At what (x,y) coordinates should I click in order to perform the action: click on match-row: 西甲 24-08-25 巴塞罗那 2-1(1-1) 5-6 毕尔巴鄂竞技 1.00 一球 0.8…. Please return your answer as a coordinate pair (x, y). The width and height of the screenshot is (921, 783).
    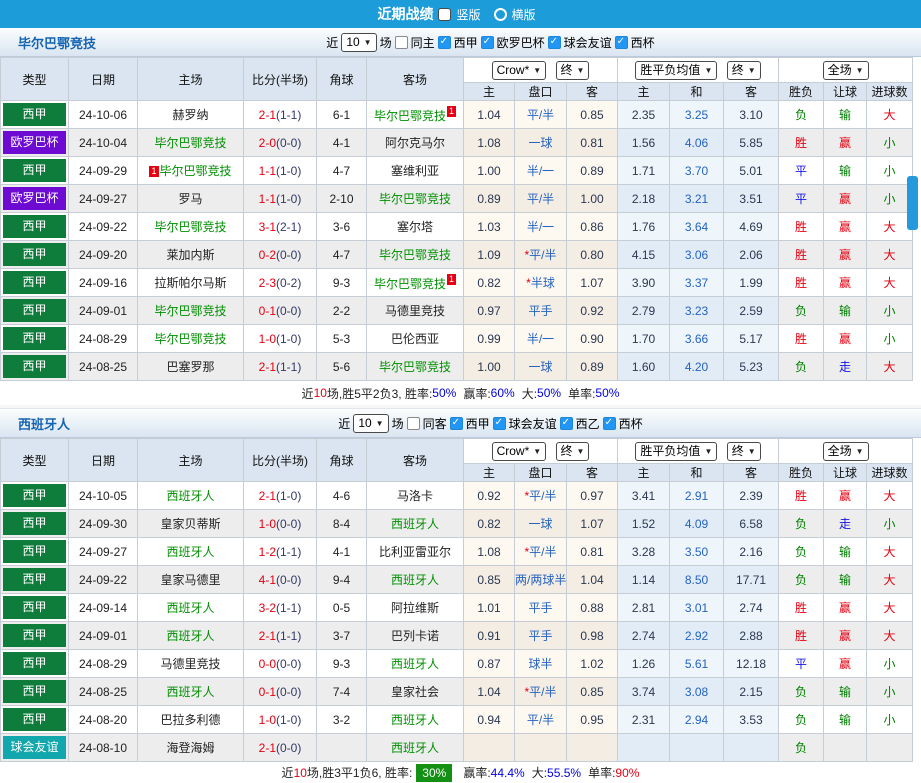
    Looking at the image, I should click on (457, 366).